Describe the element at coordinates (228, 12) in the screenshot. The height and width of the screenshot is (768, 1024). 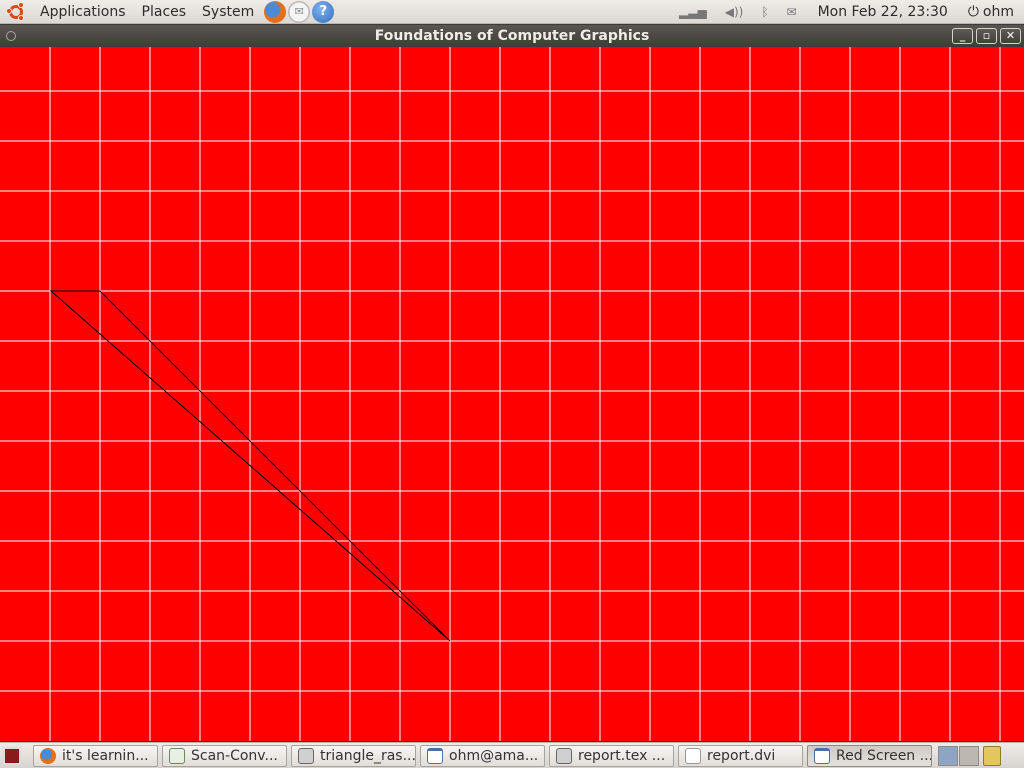
I see `system-menu: System` at that location.